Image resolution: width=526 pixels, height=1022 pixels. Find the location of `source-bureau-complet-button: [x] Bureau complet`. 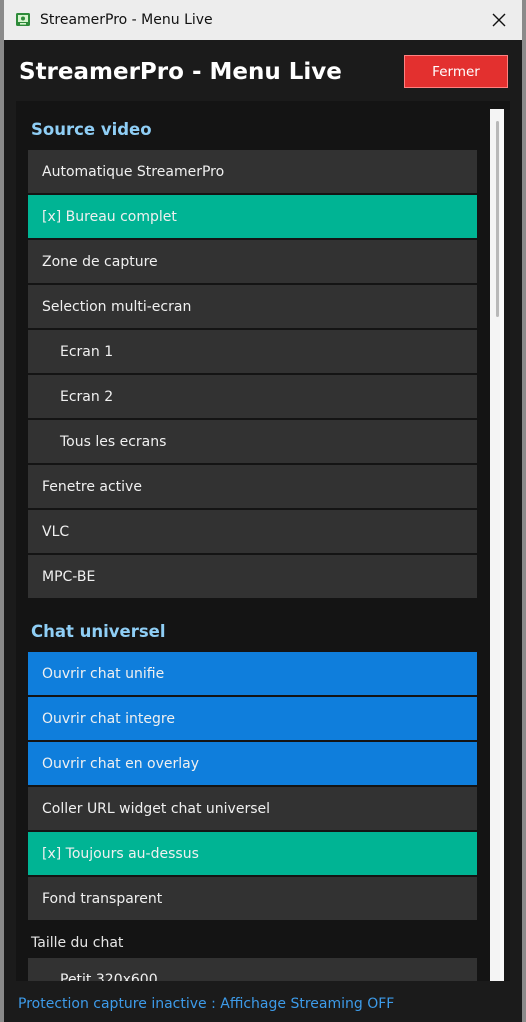

source-bureau-complet-button: [x] Bureau complet is located at coordinates (252, 216).